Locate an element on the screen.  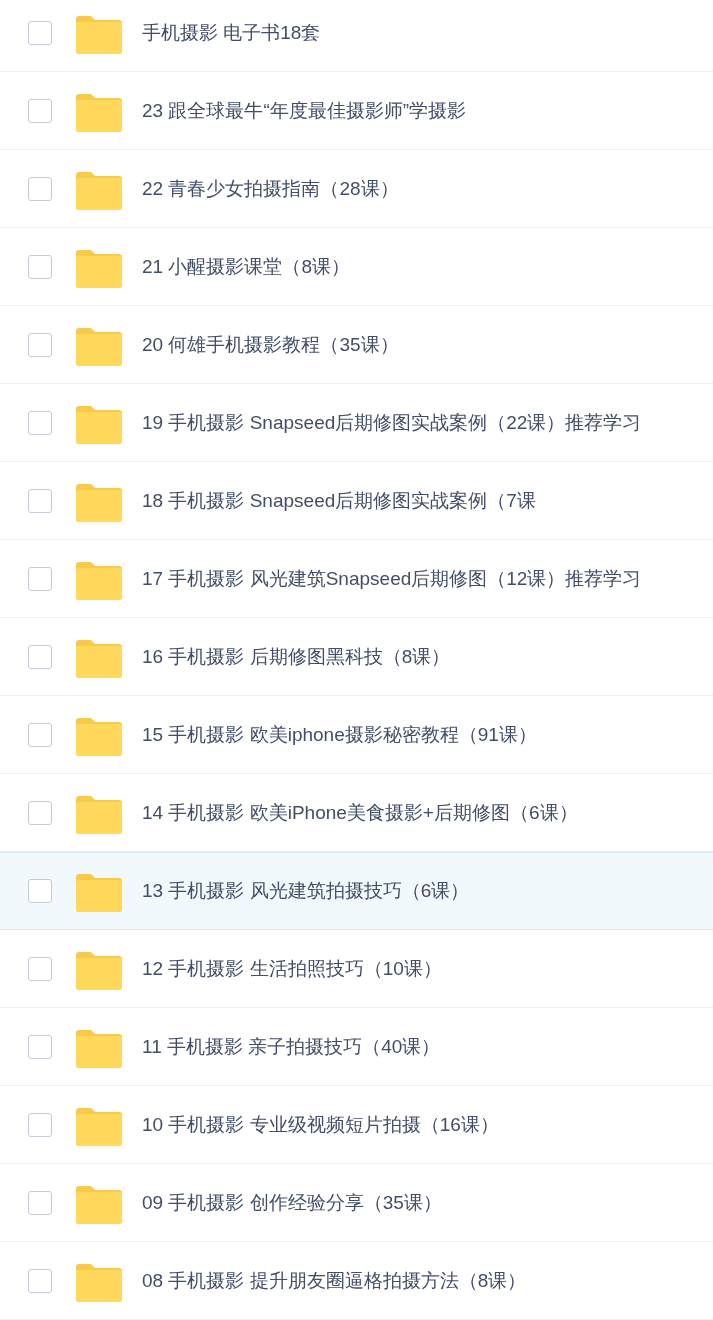
folder-name: 19 手机摄影 Snapseed后期修图实战案例（22课）推荐学习 is located at coordinates (392, 422).